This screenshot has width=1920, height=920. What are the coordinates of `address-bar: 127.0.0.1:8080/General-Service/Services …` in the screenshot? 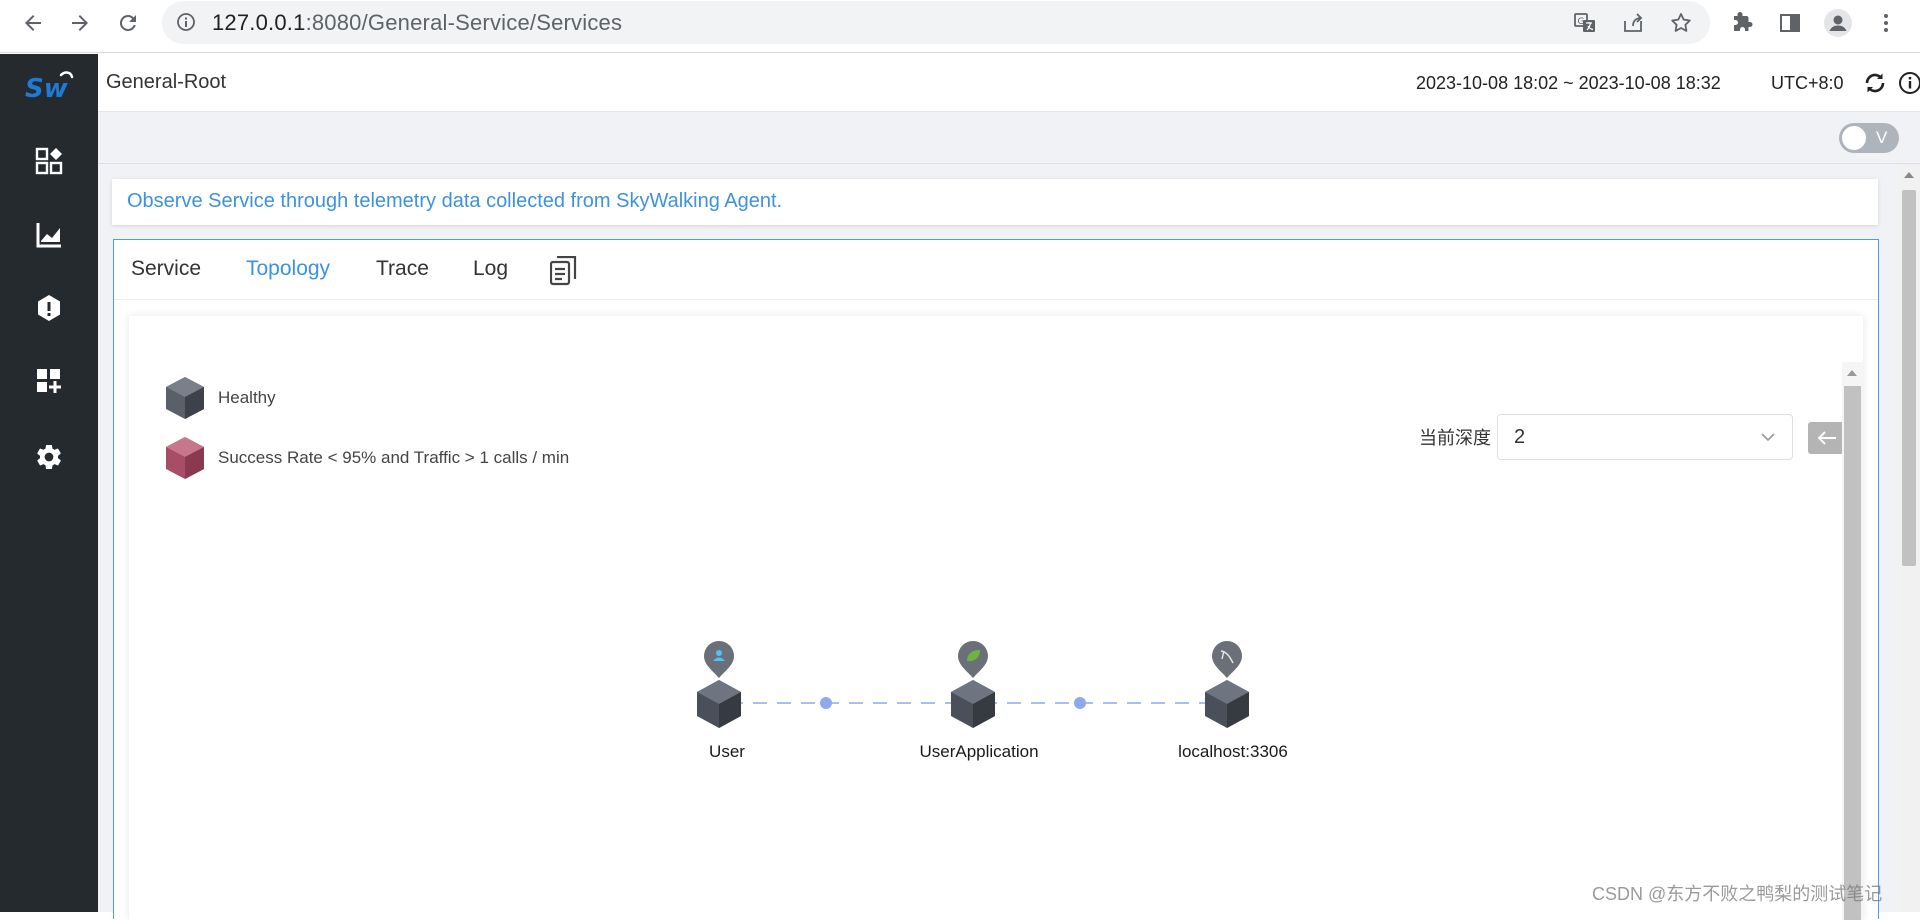 It's located at (936, 22).